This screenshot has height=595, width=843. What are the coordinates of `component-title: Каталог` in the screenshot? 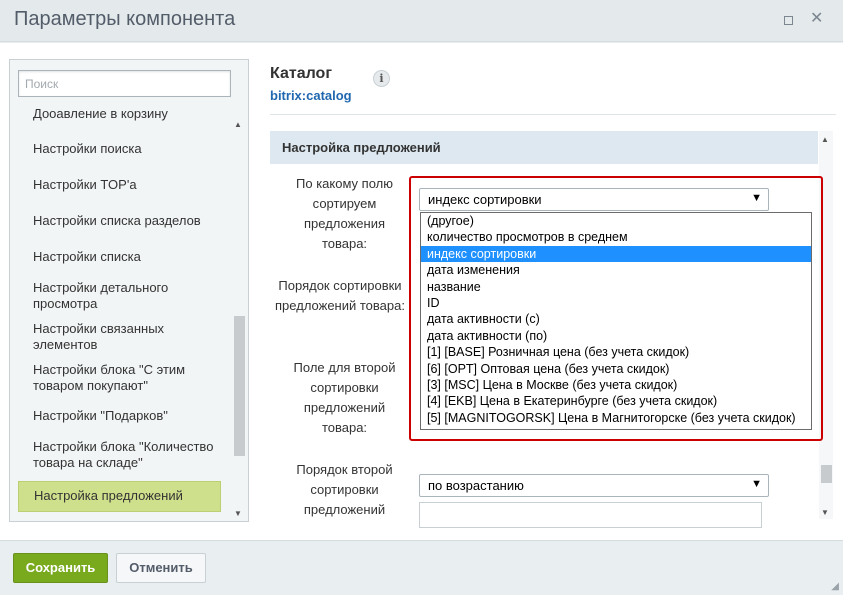 It's located at (301, 73).